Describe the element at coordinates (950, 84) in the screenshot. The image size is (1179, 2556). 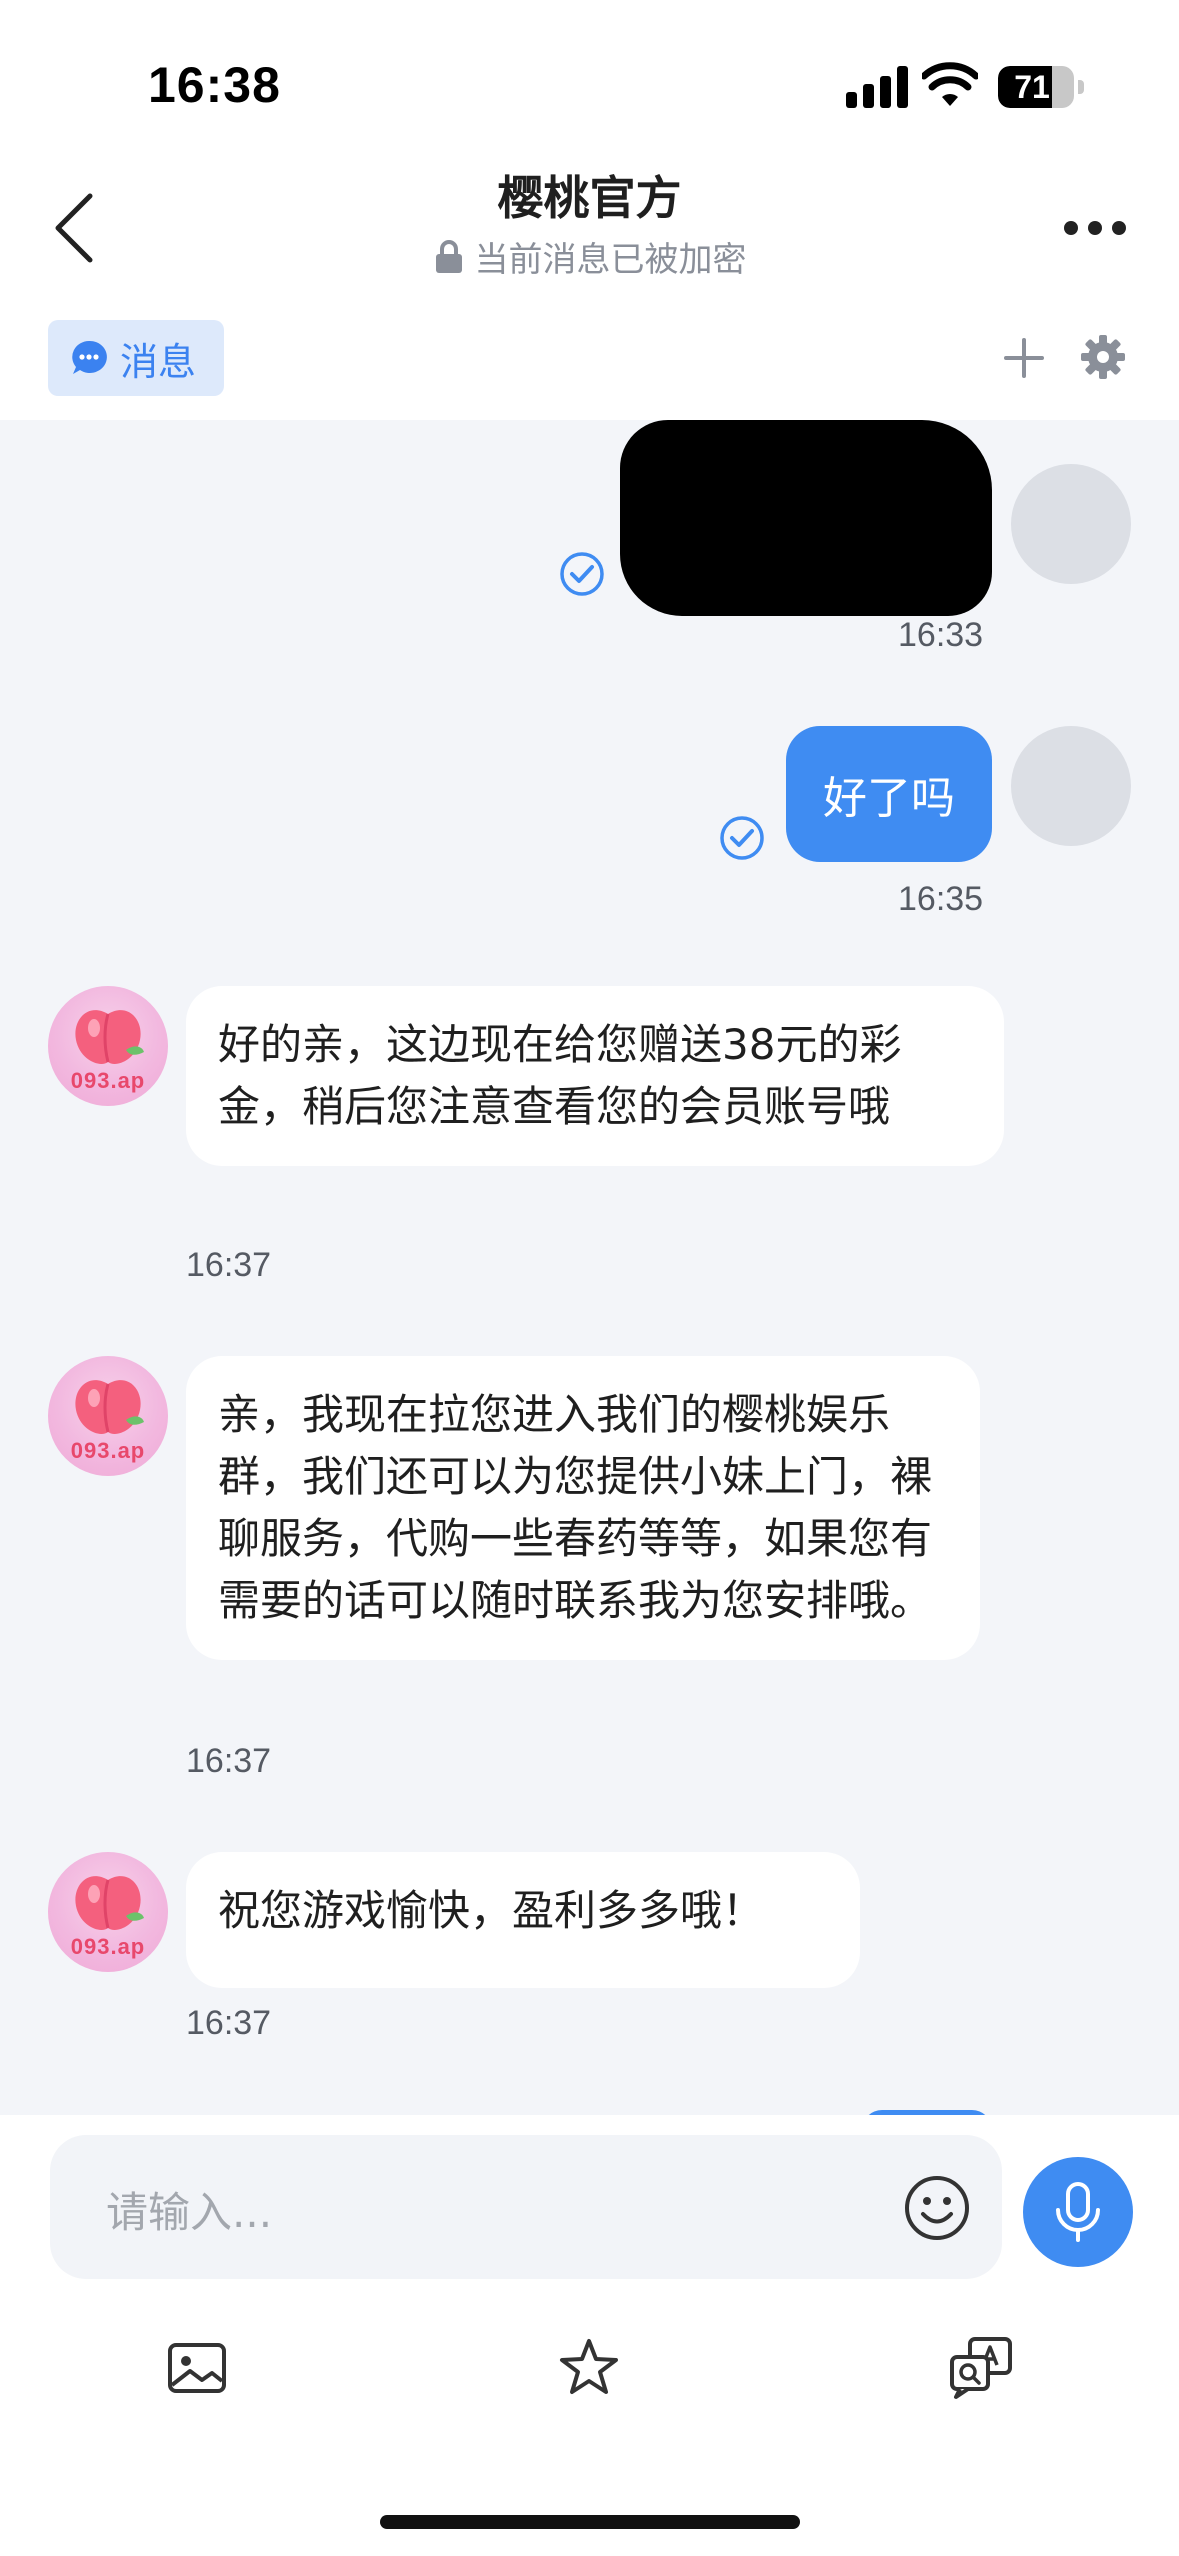
I see `wifi-icon` at that location.